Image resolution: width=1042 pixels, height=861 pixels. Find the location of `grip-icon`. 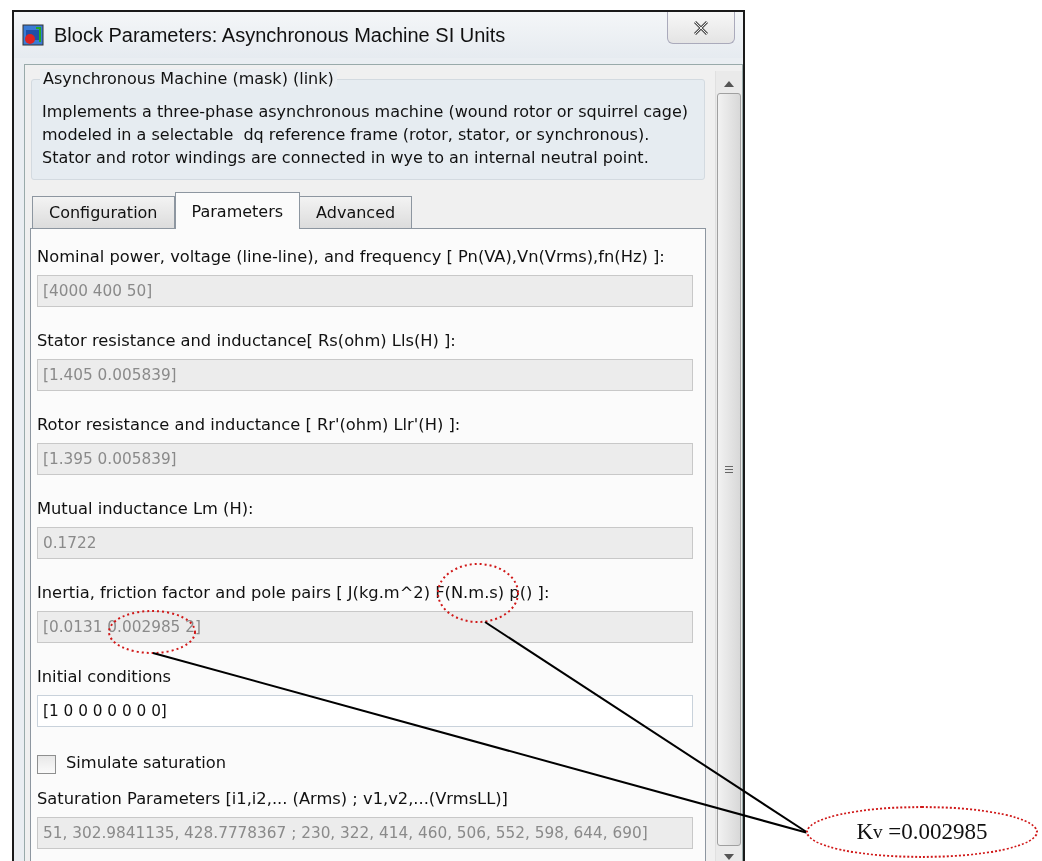

grip-icon is located at coordinates (729, 469).